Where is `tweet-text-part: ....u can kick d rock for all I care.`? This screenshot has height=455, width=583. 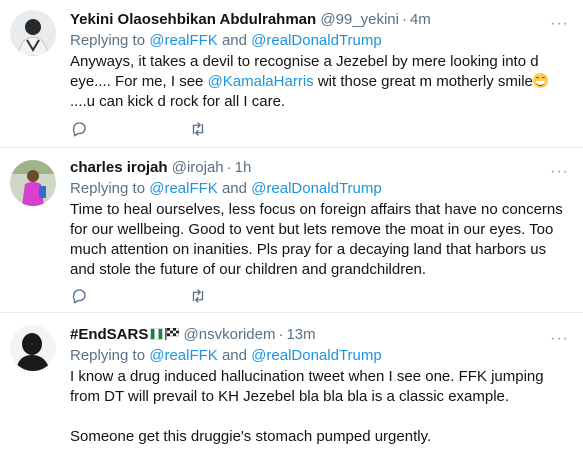
tweet-text-part: ....u can kick d rock for all I care. is located at coordinates (178, 101).